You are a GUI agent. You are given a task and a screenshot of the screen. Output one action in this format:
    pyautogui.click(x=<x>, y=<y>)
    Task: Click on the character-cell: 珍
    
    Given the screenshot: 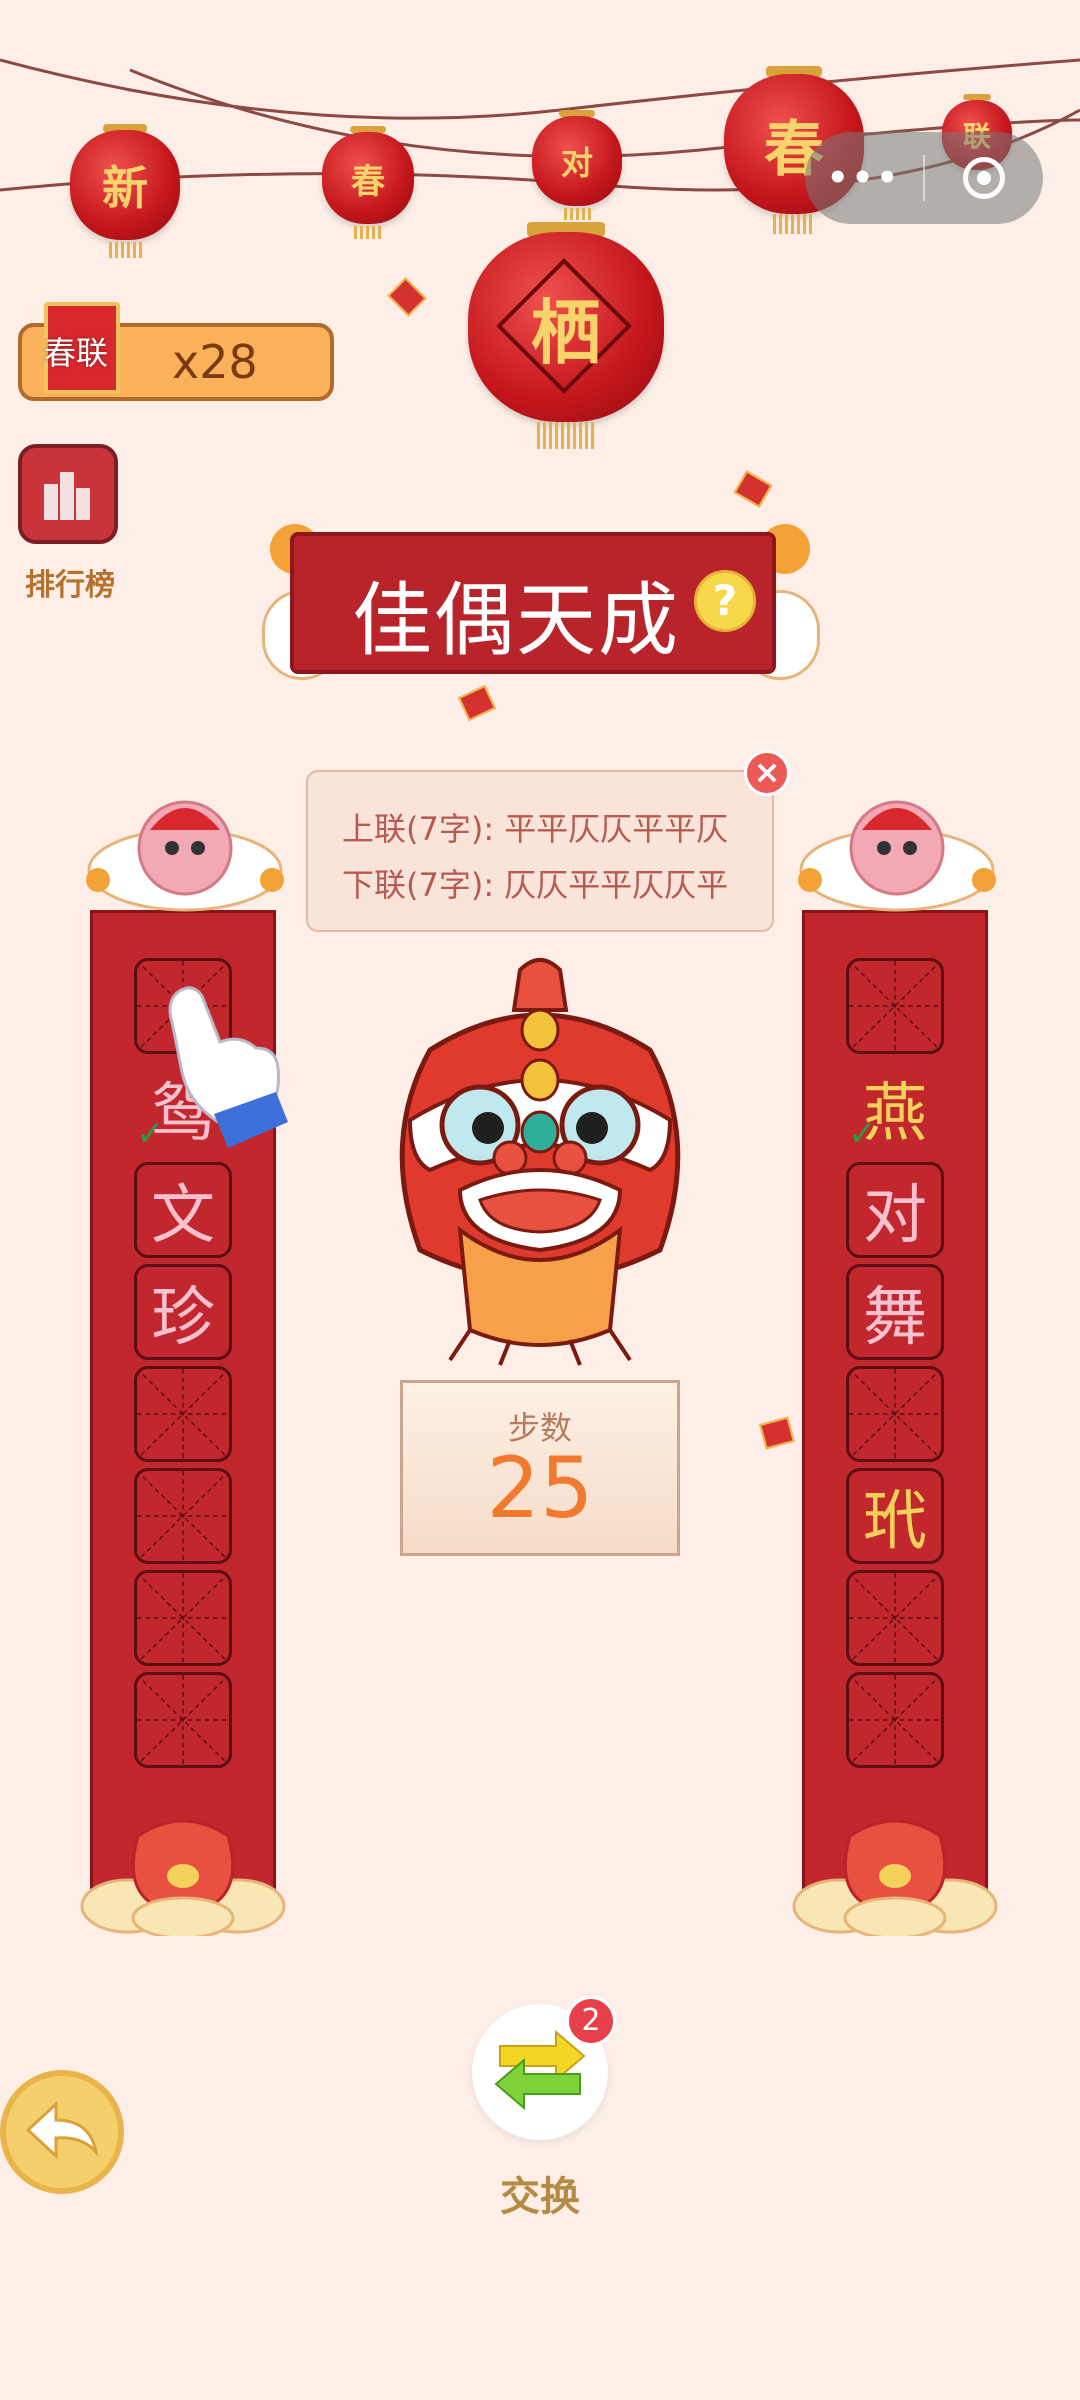 What is the action you would take?
    pyautogui.click(x=183, y=1312)
    